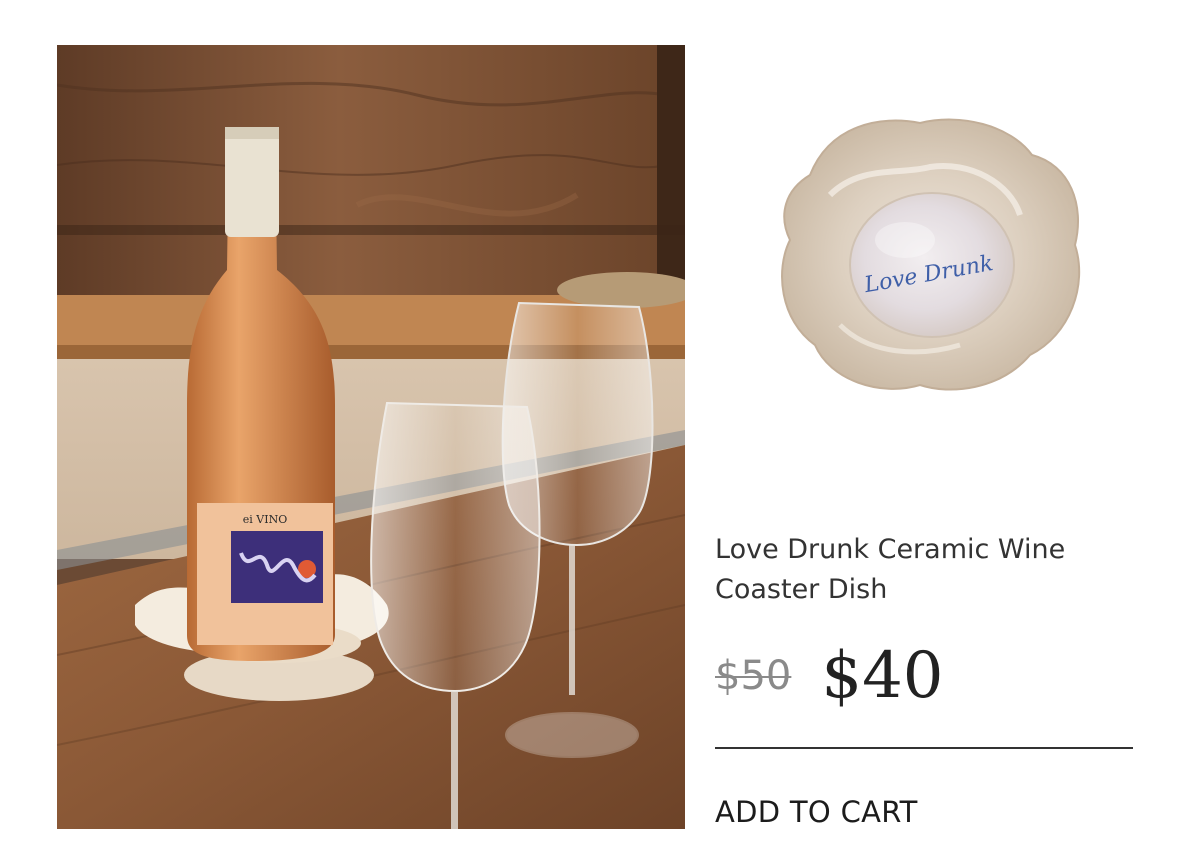 The image size is (1189, 868). Describe the element at coordinates (753, 676) in the screenshot. I see `original-price: $50` at that location.